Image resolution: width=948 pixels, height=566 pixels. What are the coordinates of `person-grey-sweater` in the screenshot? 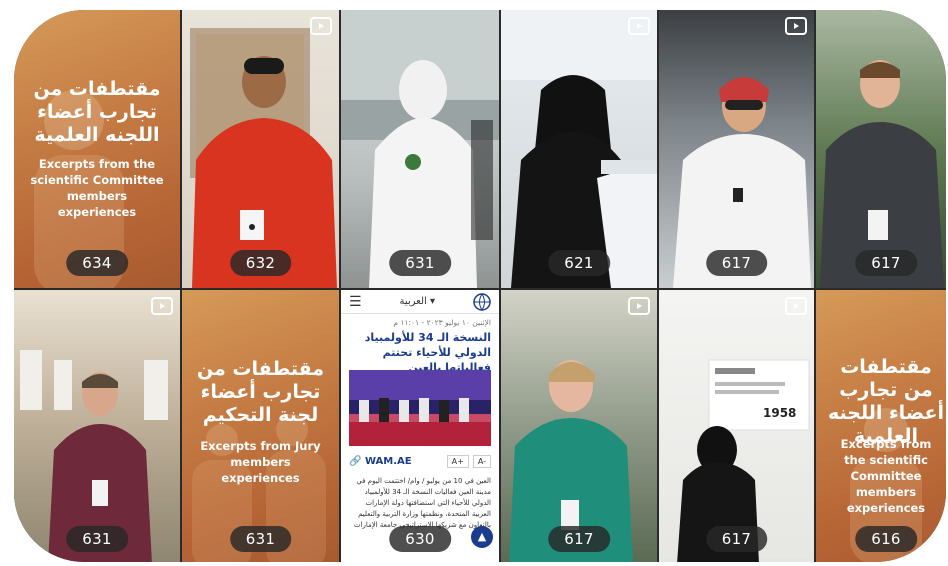 It's located at (882, 174).